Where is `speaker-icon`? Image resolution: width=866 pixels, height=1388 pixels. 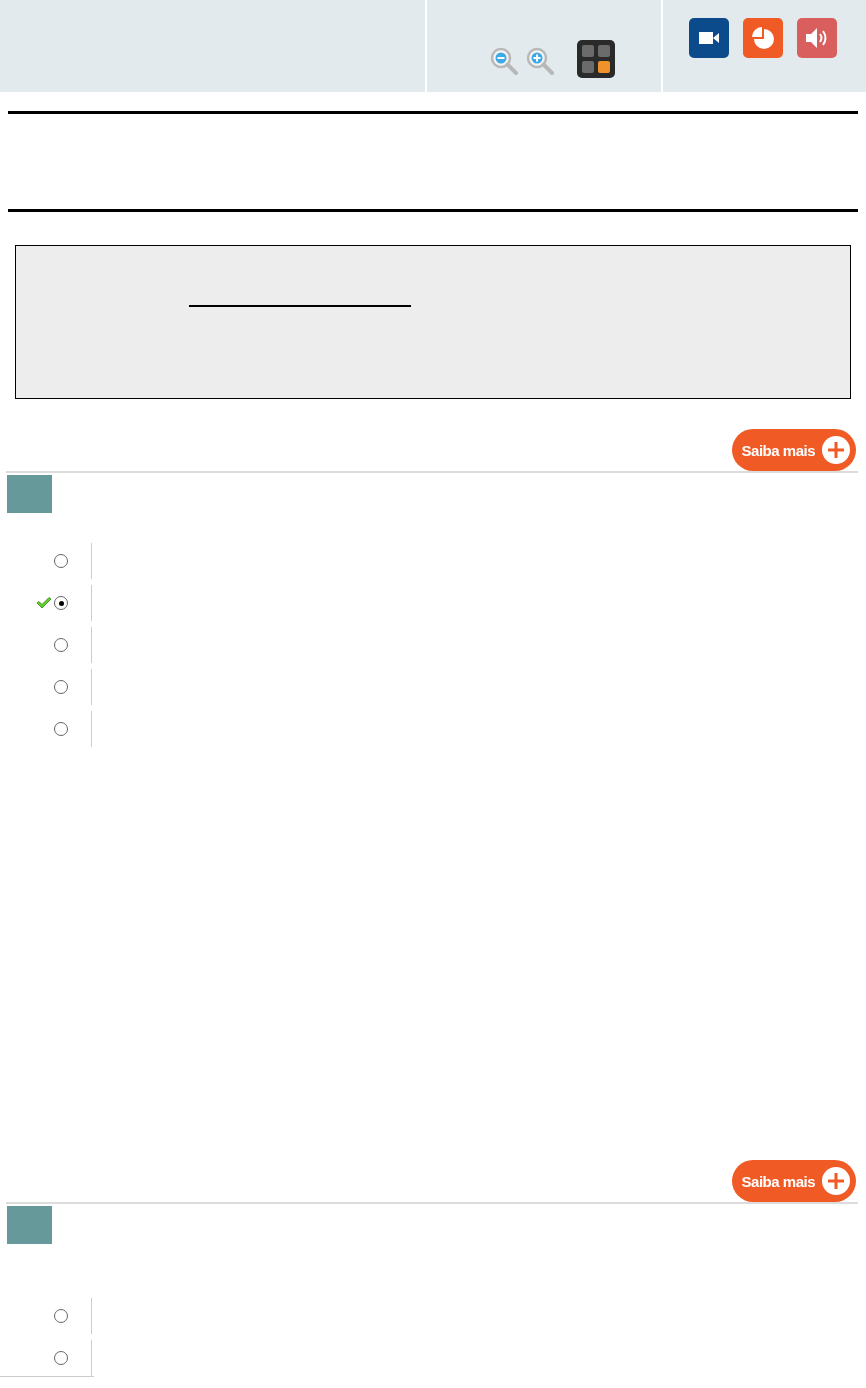
speaker-icon is located at coordinates (817, 38).